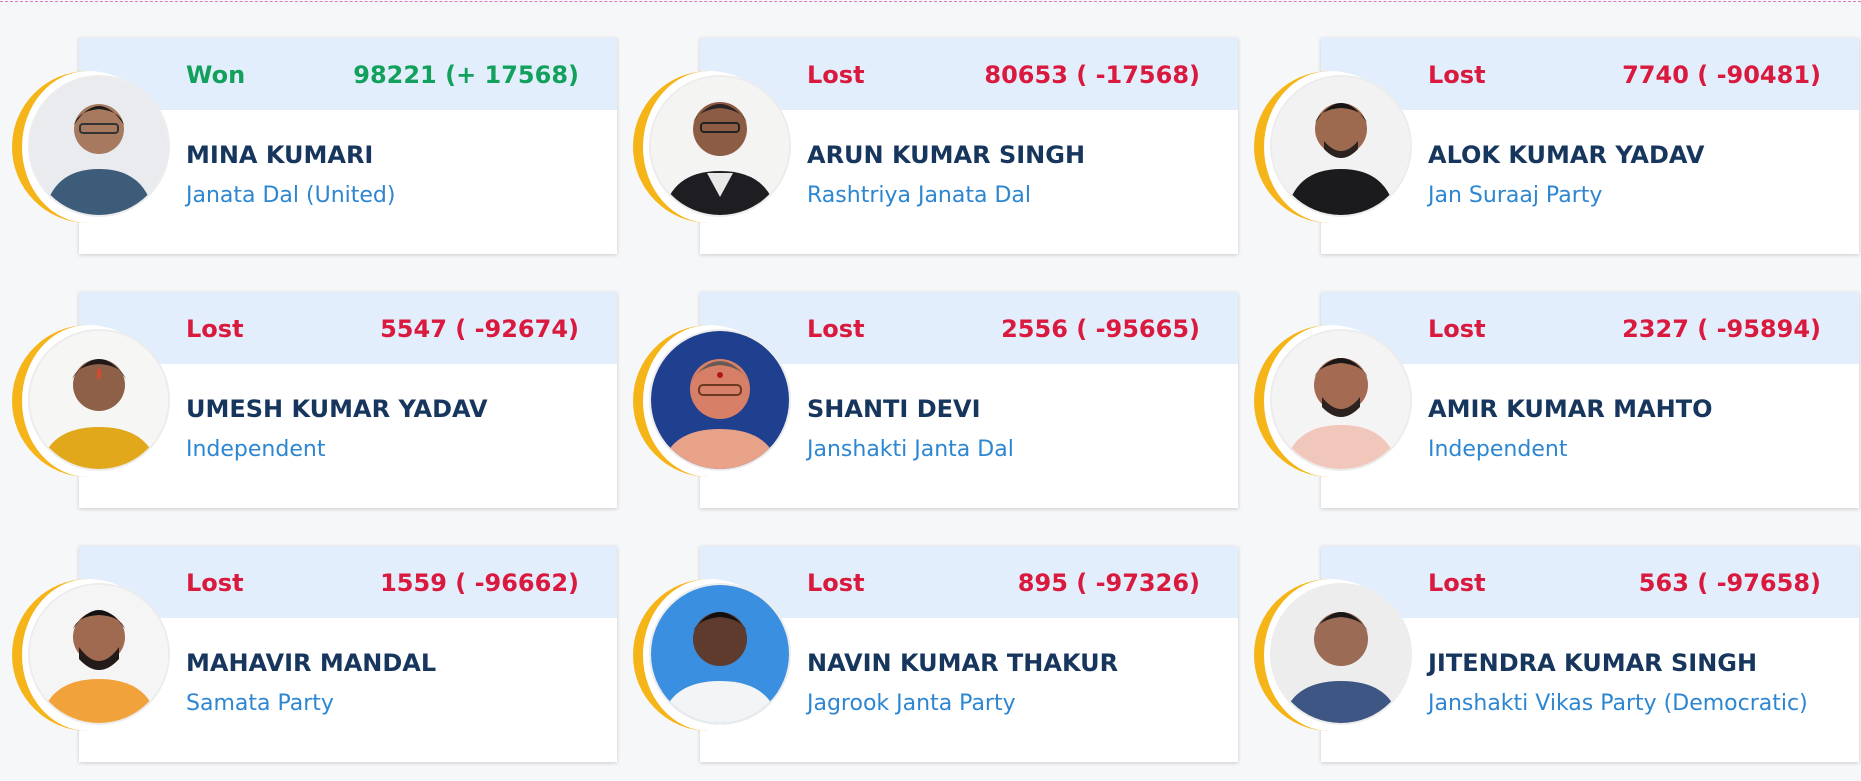  I want to click on vote-count: 1559 ( -96662), so click(479, 583).